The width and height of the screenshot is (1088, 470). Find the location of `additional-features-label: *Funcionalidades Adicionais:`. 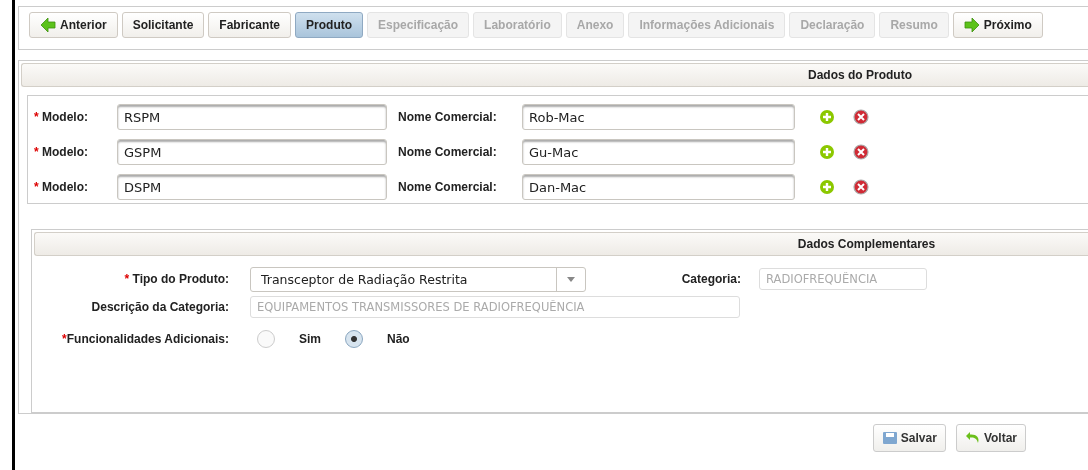

additional-features-label: *Funcionalidades Adicionais: is located at coordinates (145, 339).